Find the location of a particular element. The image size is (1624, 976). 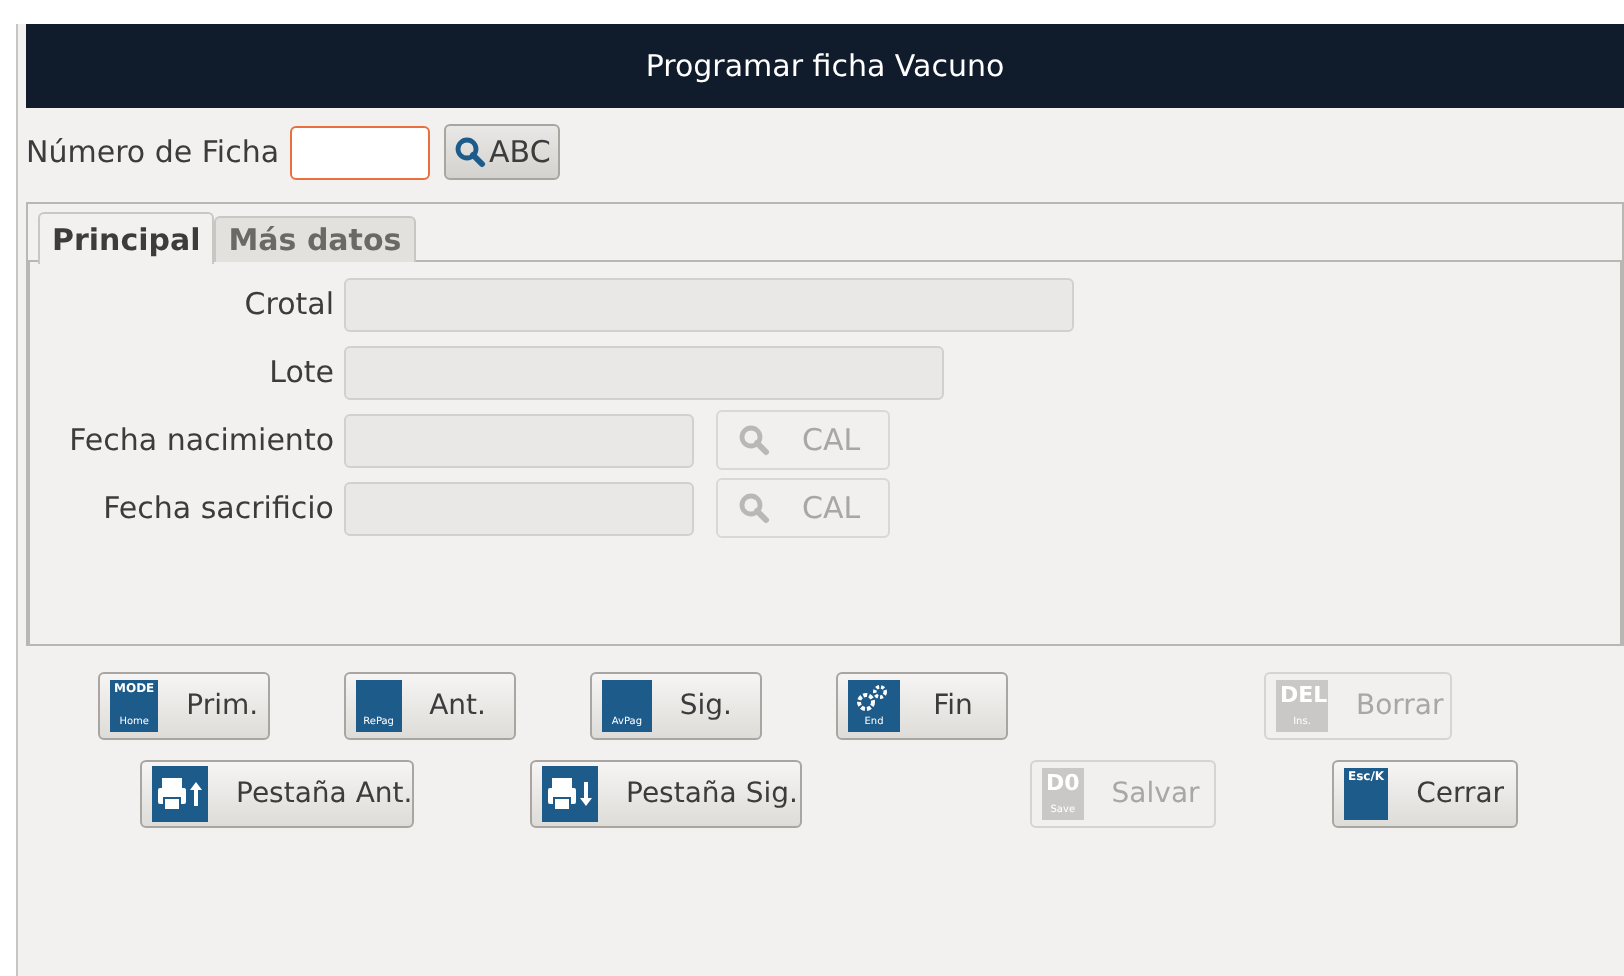

key-button: Pestaña Sig. is located at coordinates (666, 794).